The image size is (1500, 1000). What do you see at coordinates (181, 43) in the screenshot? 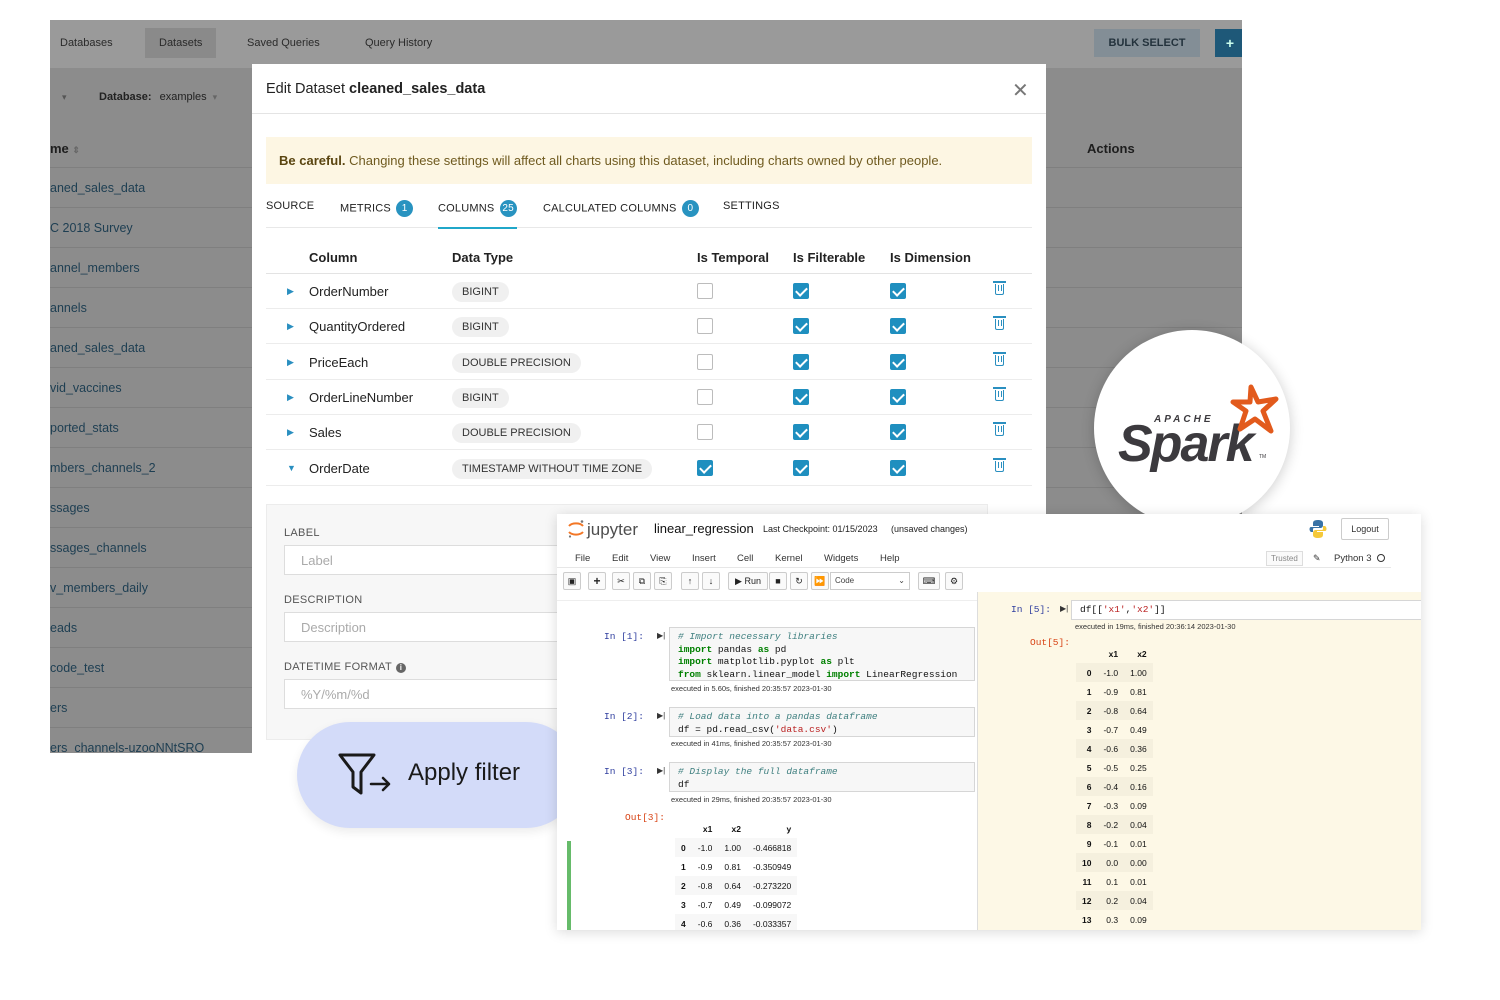
I see `nav-datasets: Datasets` at bounding box center [181, 43].